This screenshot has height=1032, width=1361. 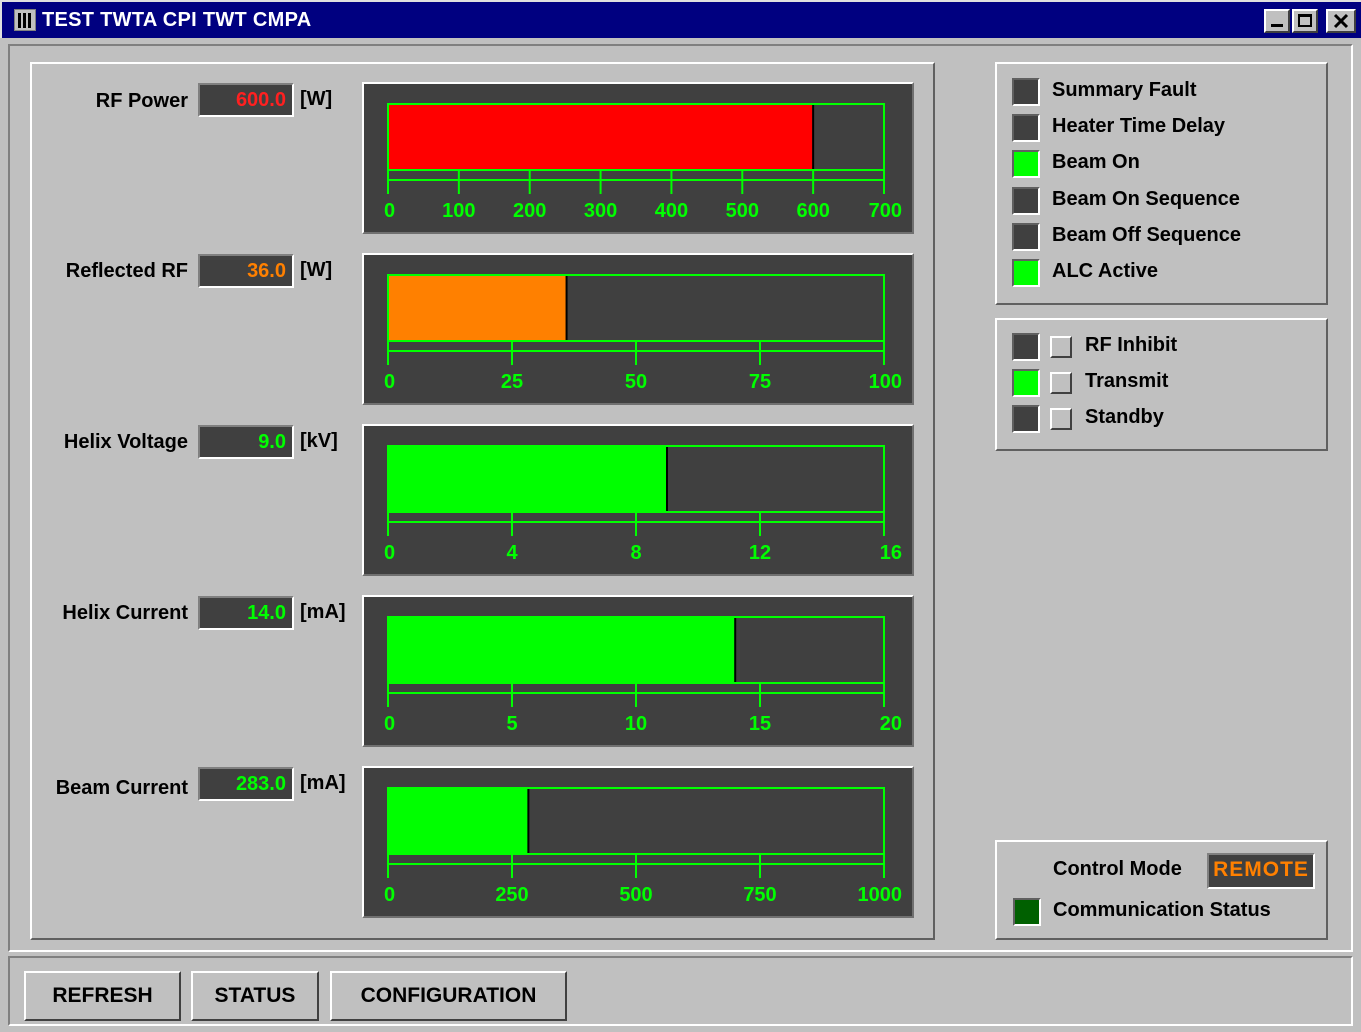 I want to click on bar-gauge-svg: 0 250 500 750 1000, so click(x=643, y=846).